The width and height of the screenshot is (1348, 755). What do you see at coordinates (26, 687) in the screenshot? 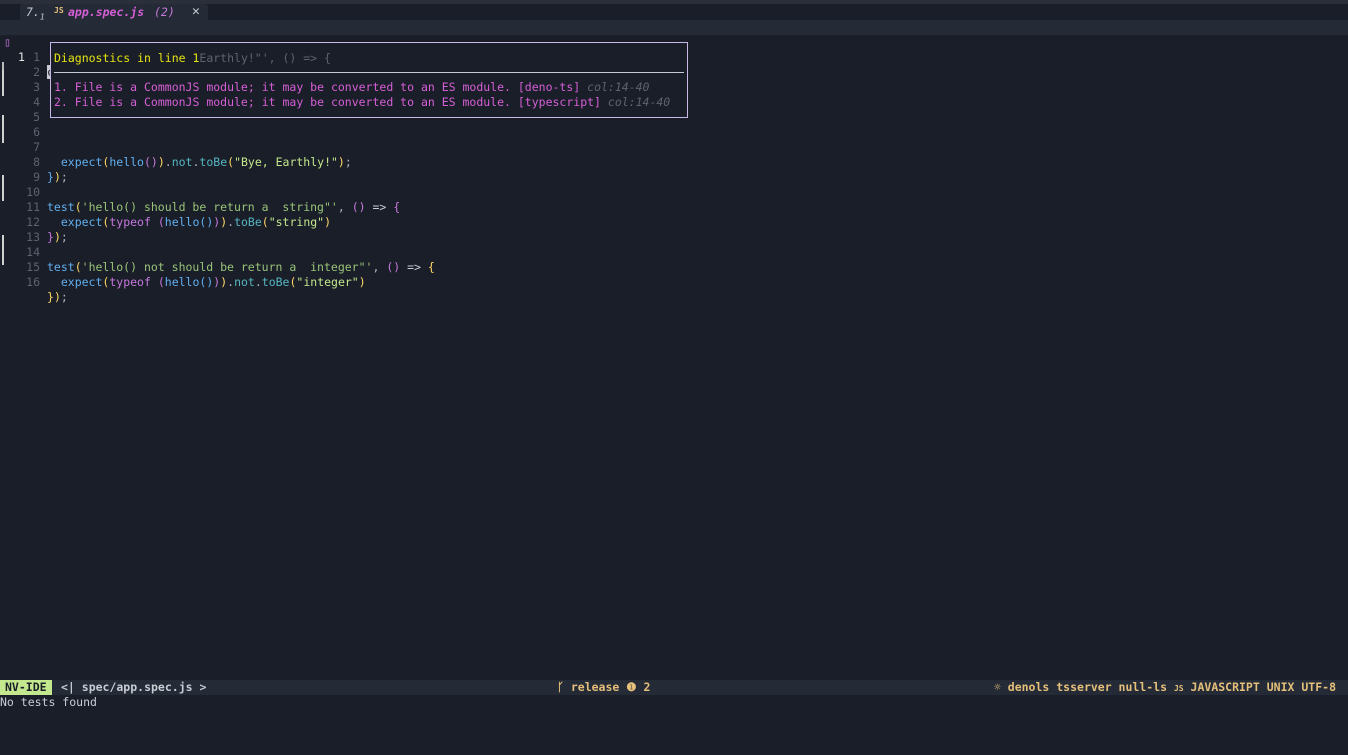
I see `mode-indicator: NV-IDE` at bounding box center [26, 687].